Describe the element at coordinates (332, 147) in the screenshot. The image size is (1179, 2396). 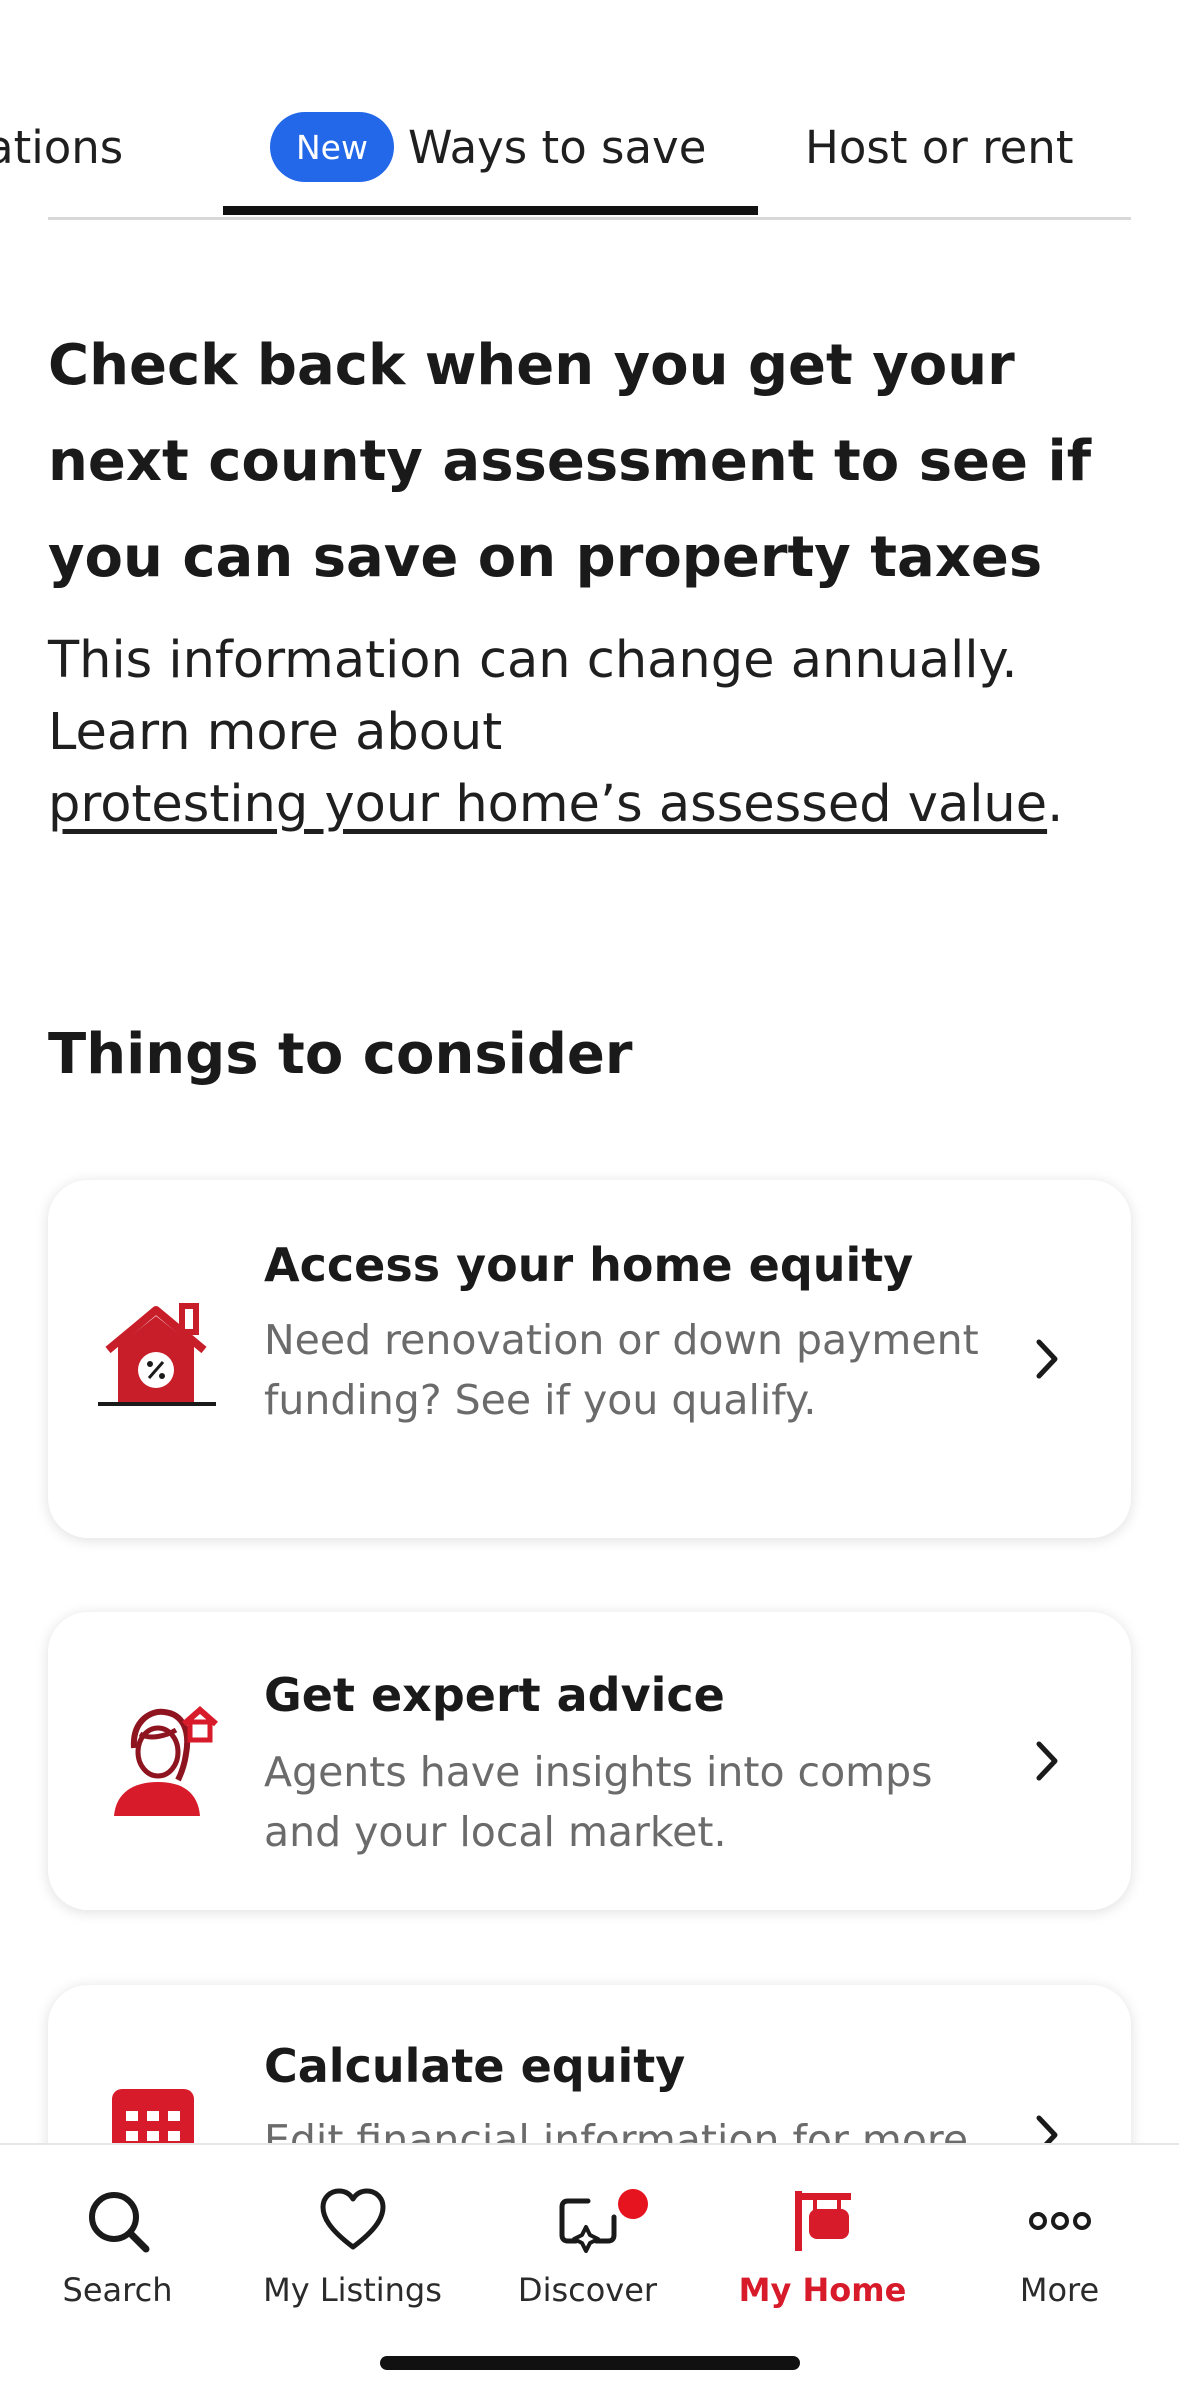
I see `new-badge: New` at that location.